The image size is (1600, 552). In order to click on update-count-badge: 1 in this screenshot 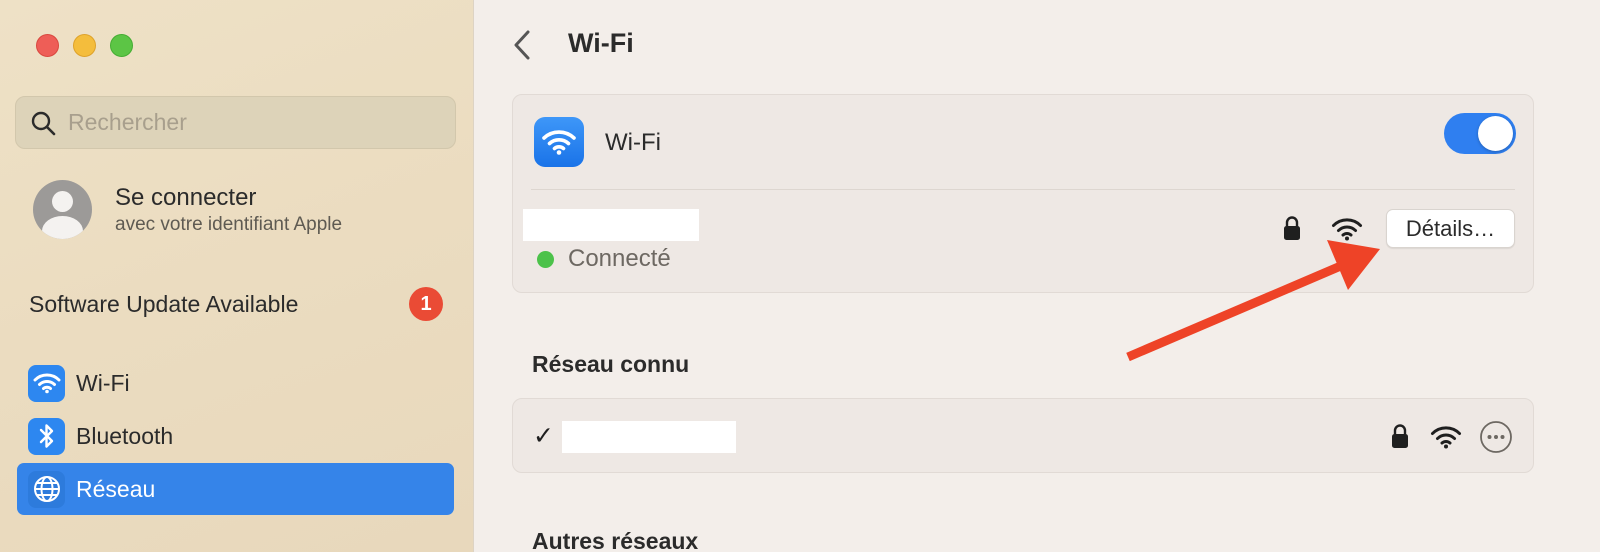, I will do `click(426, 304)`.